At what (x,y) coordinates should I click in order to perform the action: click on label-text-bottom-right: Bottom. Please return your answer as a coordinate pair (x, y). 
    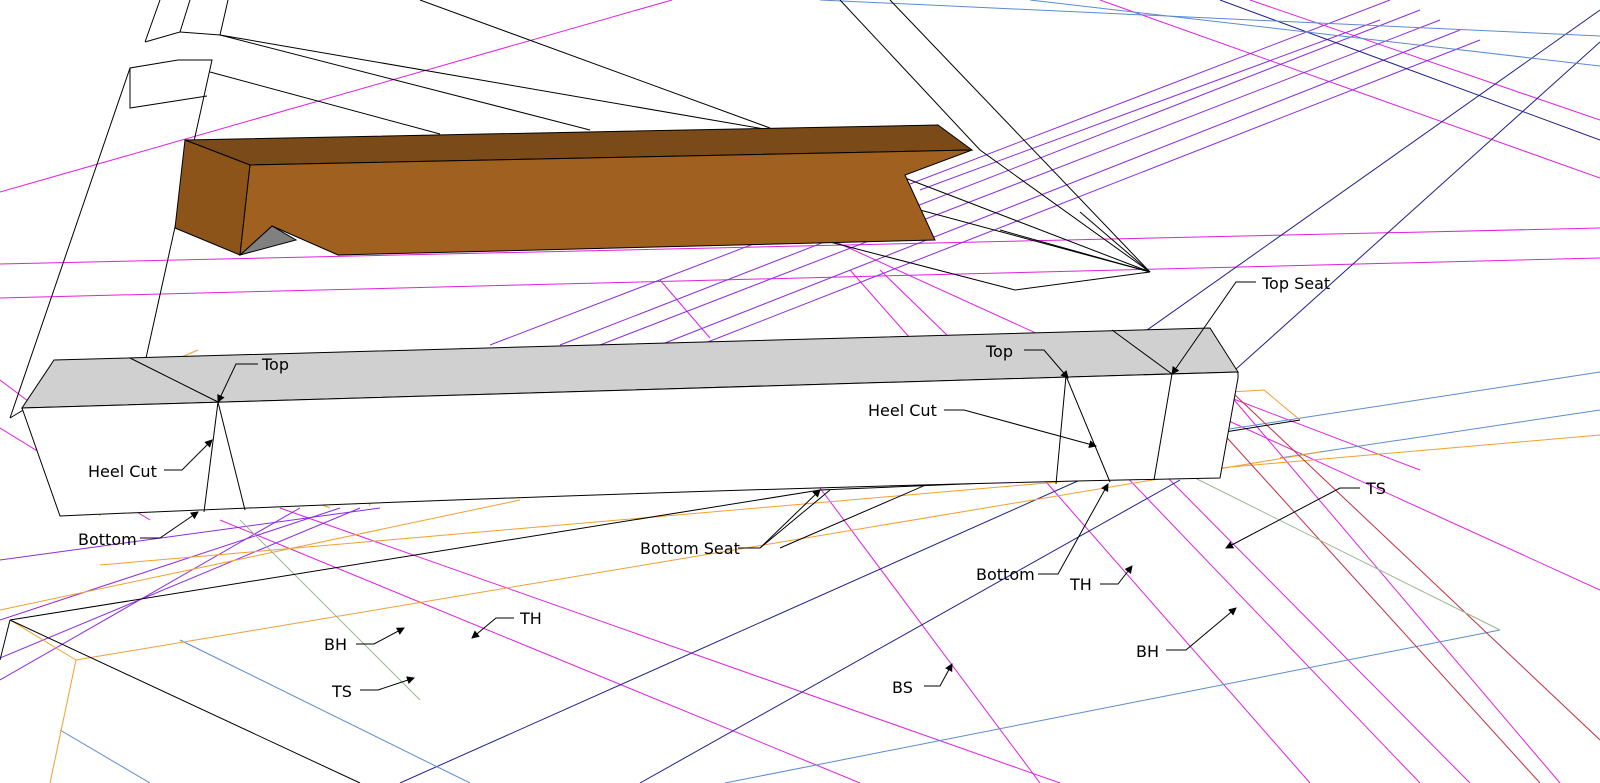
    Looking at the image, I should click on (1005, 574).